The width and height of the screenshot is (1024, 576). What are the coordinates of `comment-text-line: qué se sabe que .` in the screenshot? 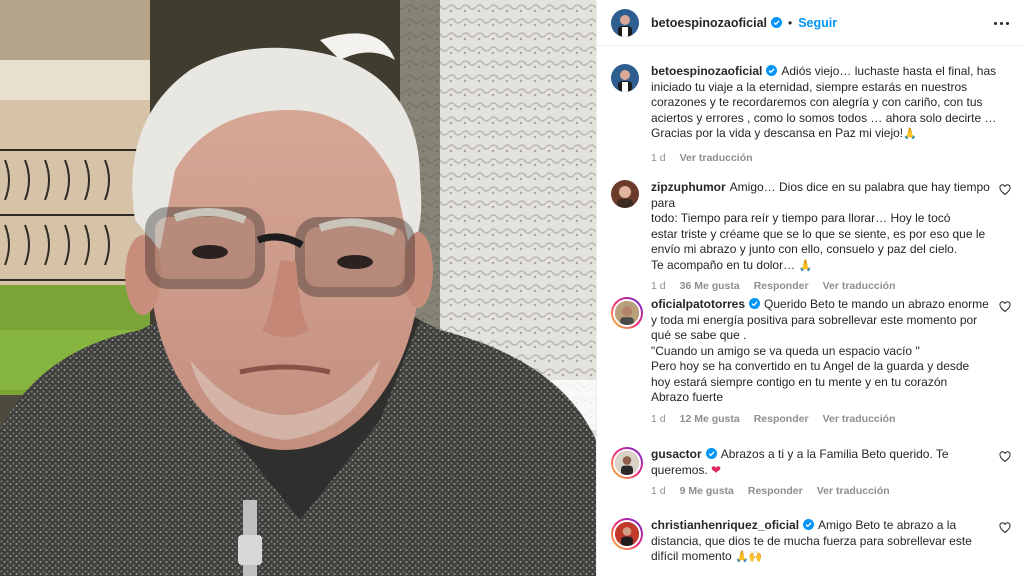 It's located at (699, 335).